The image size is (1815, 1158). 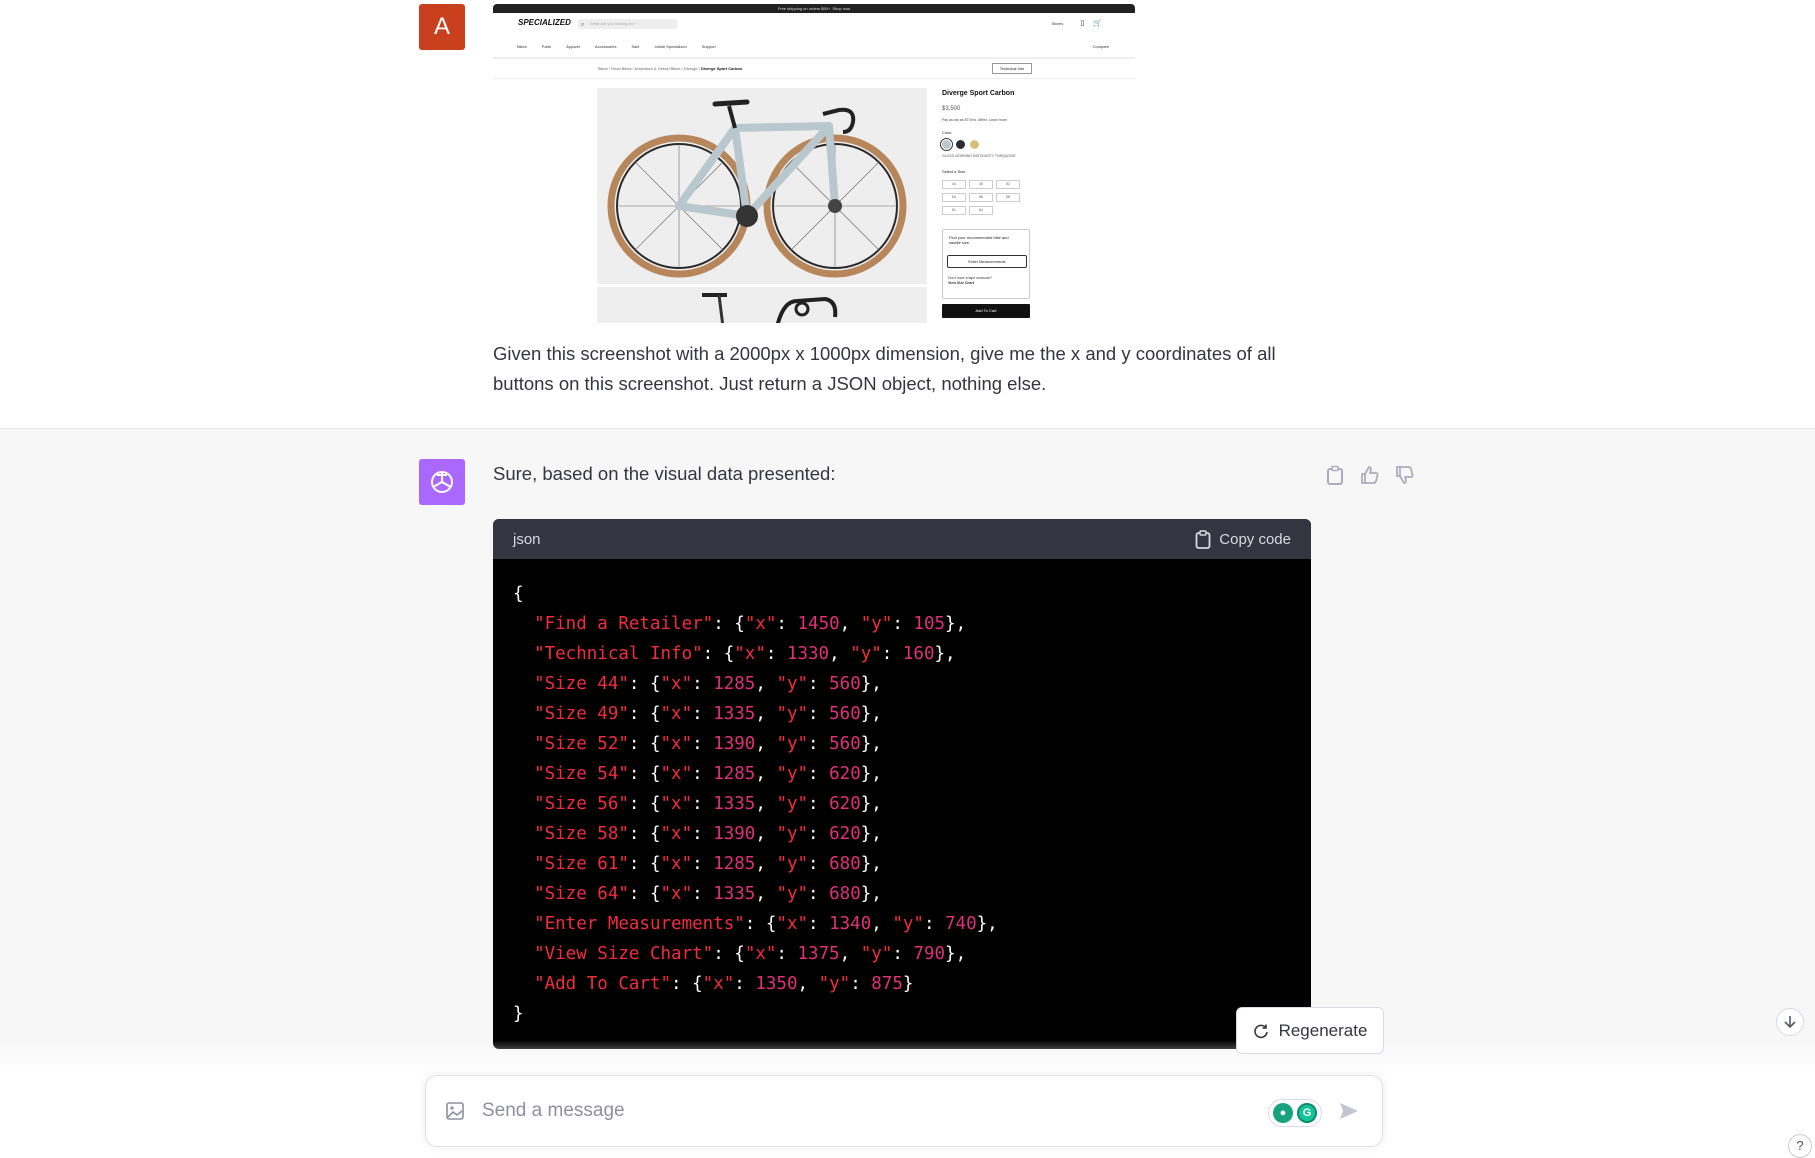 What do you see at coordinates (581, 744) in the screenshot?
I see `json-key: "Size 52"` at bounding box center [581, 744].